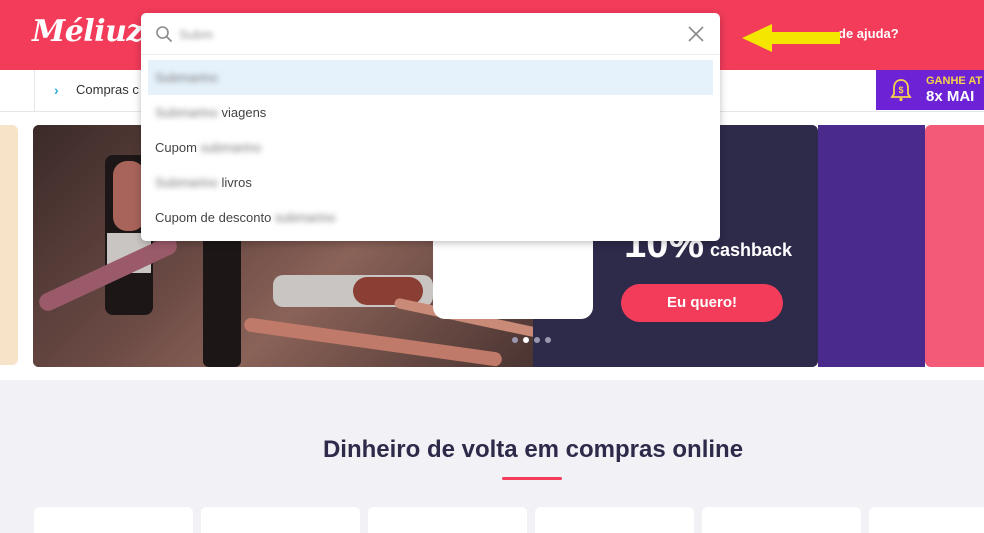 This screenshot has width=984, height=533. I want to click on suggestion-item: Cupom de desconto submarino, so click(430, 217).